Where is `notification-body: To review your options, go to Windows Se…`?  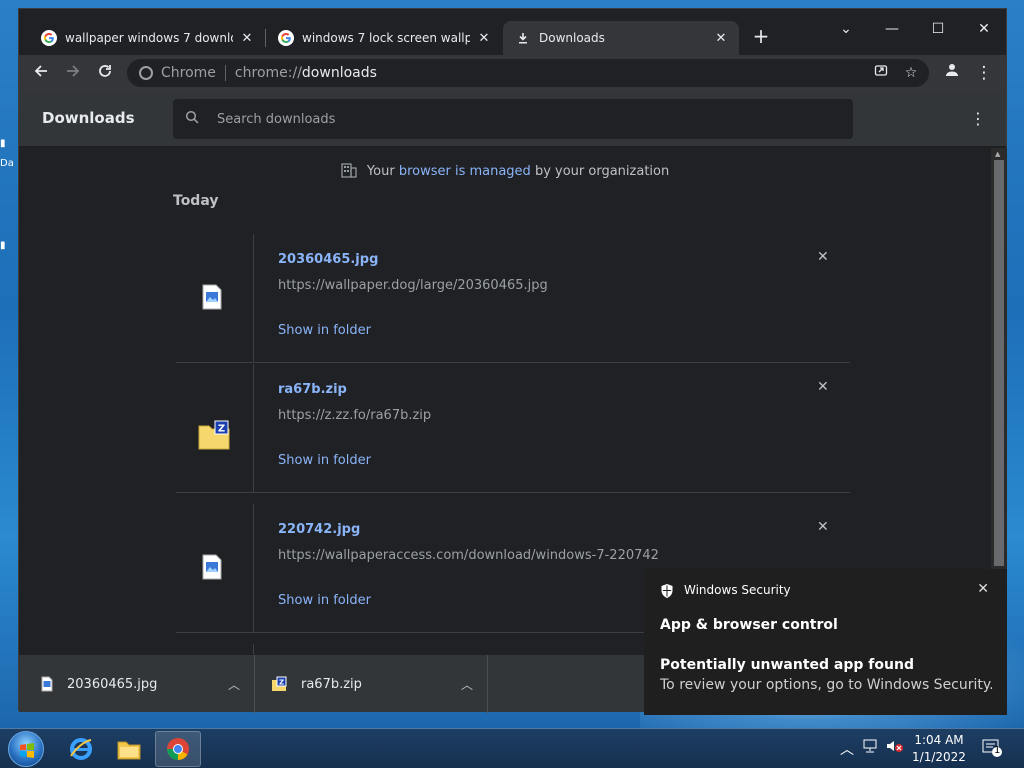 notification-body: To review your options, go to Windows Se… is located at coordinates (827, 685).